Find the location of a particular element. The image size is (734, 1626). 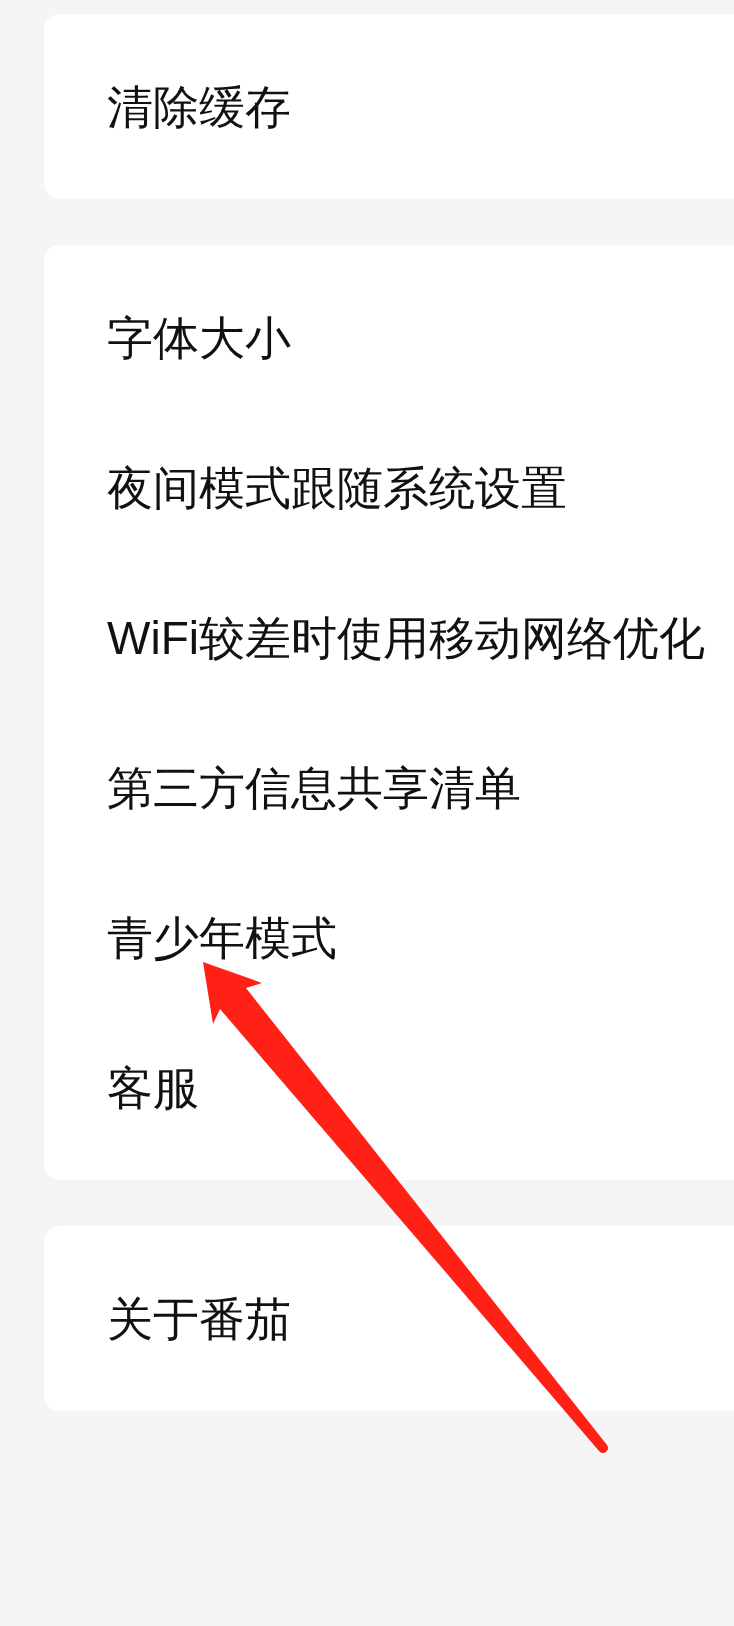

menu-item: 夜间模式跟随系统设置 is located at coordinates (337, 488).